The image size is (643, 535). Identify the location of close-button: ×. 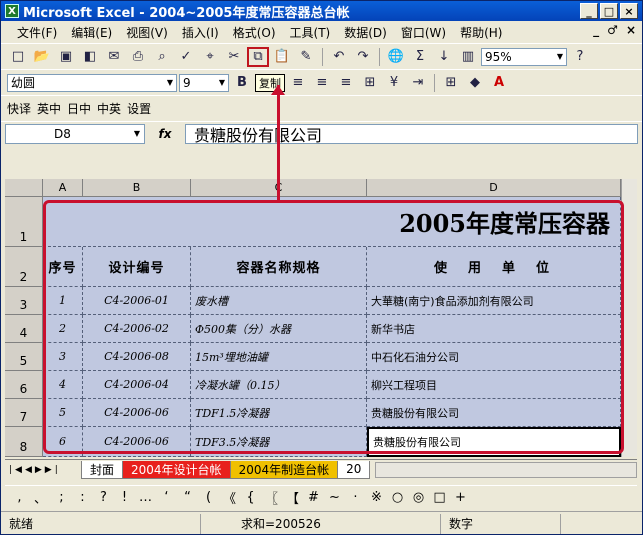
(629, 11).